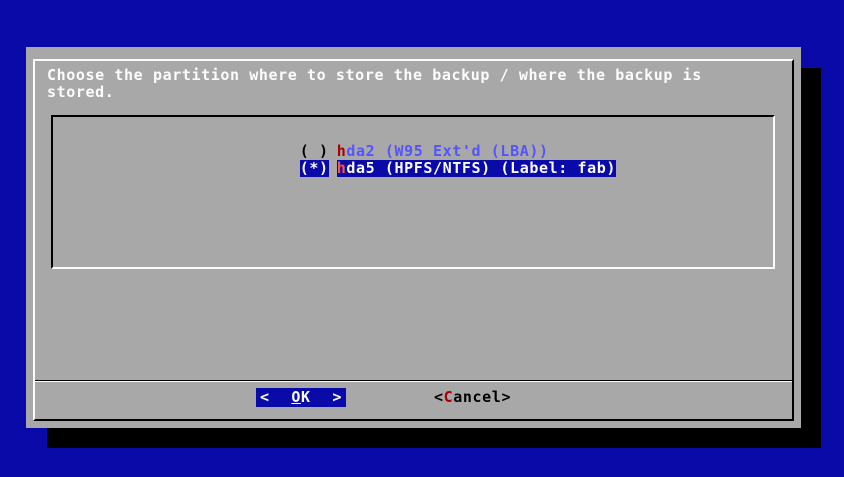 Image resolution: width=844 pixels, height=477 pixels. What do you see at coordinates (448, 397) in the screenshot?
I see `cancel-hotkey: C` at bounding box center [448, 397].